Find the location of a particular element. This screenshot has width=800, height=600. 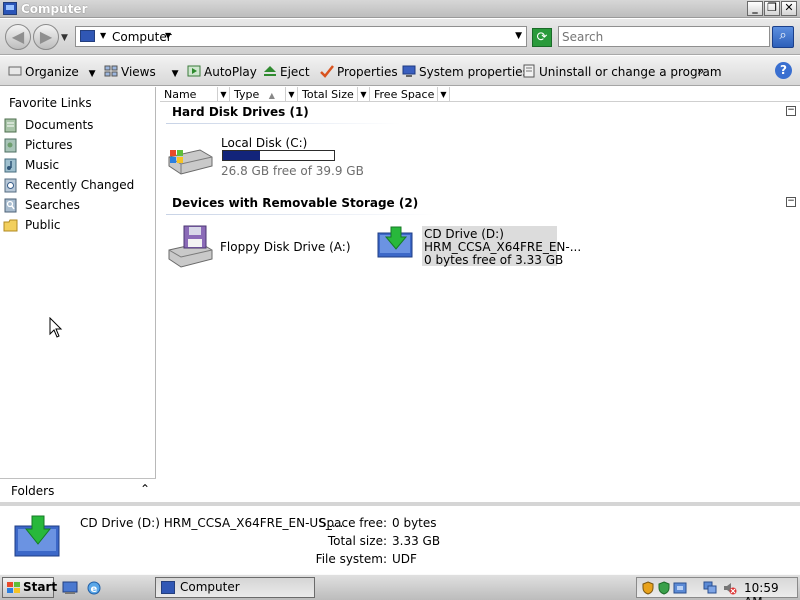

address-bar: ▼ Computer ▼ ▼ is located at coordinates (301, 36).